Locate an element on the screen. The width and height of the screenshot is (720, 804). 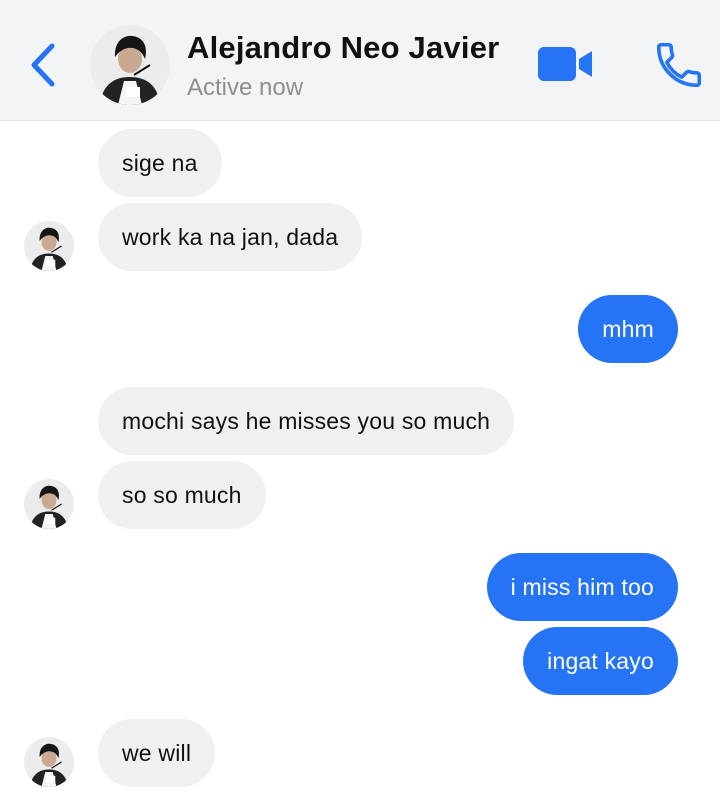
message-bubble-incoming: work ka na jan, dada is located at coordinates (230, 237).